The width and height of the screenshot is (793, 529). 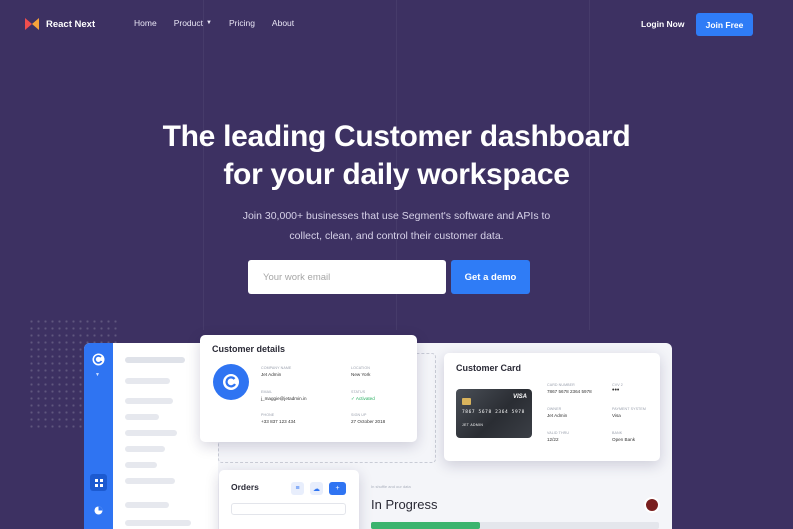 I want to click on email-input, so click(x=347, y=277).